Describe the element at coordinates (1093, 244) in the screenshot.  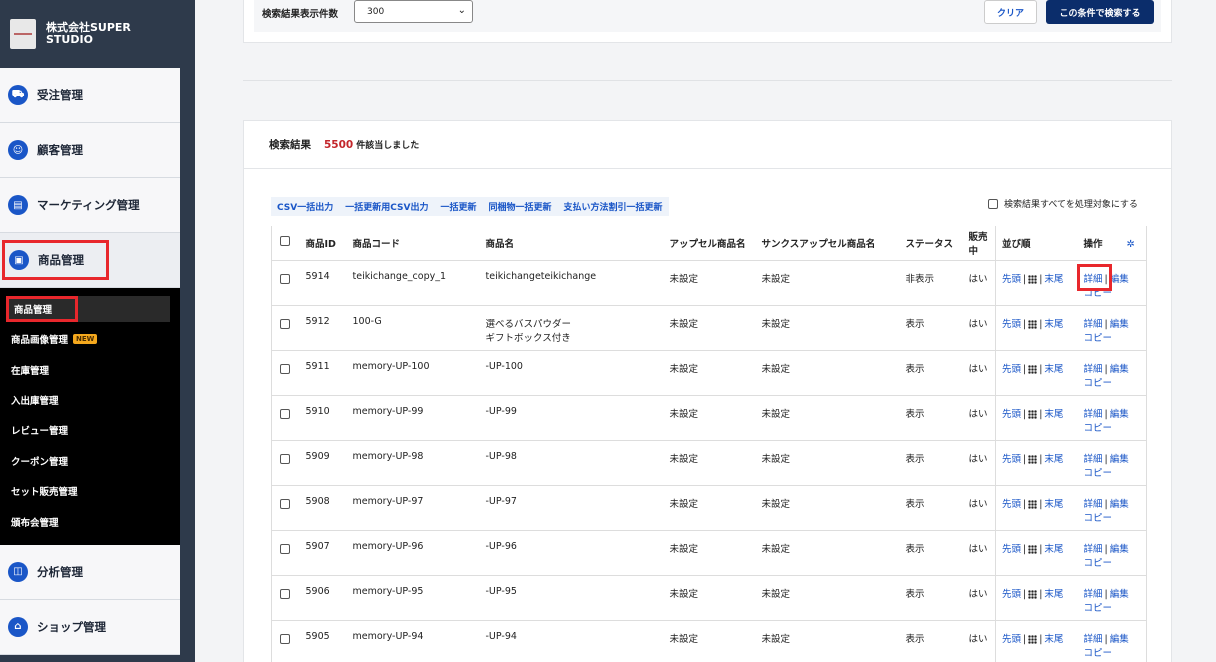
I see `col-header-operations-label: 操作` at that location.